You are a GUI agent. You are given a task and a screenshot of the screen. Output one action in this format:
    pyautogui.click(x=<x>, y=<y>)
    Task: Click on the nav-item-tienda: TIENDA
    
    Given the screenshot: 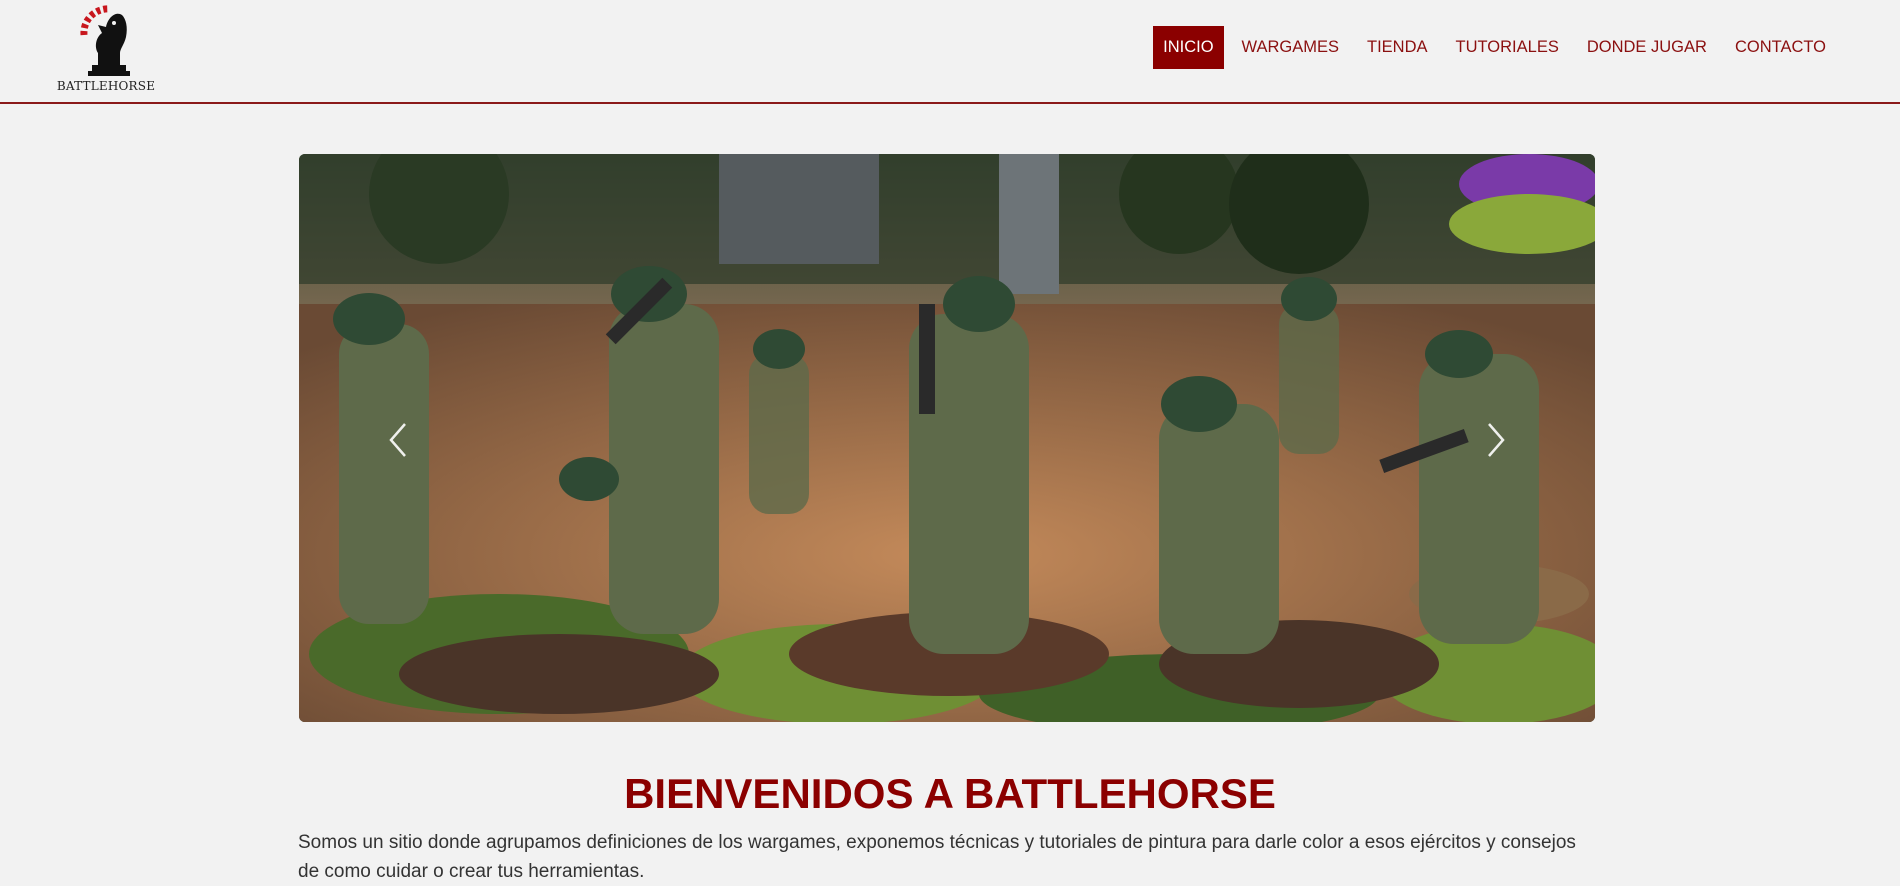 What is the action you would take?
    pyautogui.click(x=1397, y=47)
    